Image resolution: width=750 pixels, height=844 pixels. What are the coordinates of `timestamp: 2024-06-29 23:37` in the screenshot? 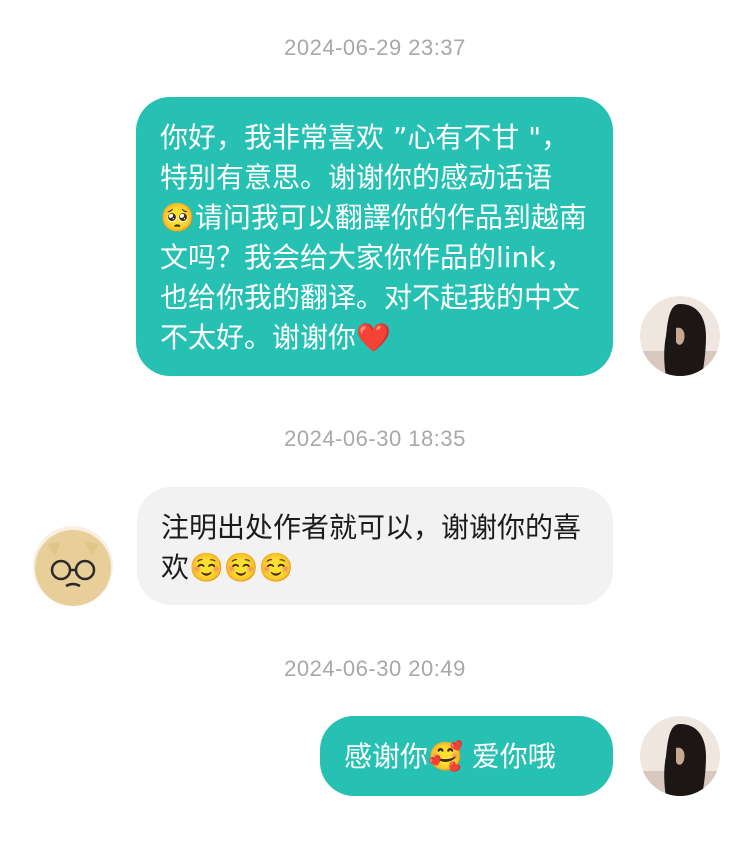 It's located at (375, 47).